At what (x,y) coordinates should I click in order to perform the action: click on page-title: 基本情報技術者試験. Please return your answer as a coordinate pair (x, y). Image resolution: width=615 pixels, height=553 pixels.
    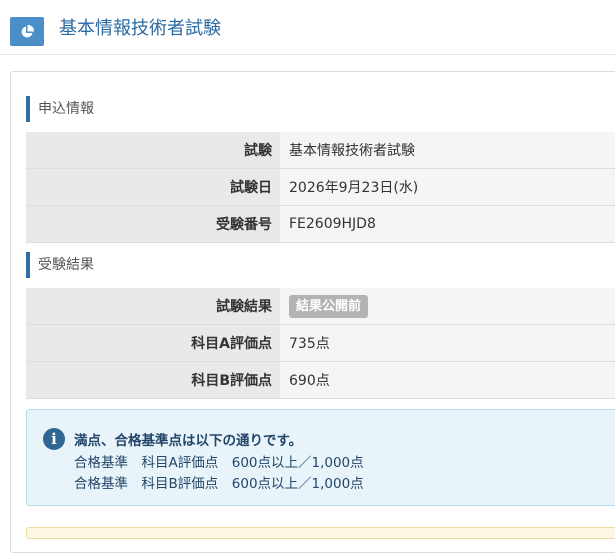
    Looking at the image, I should click on (140, 28).